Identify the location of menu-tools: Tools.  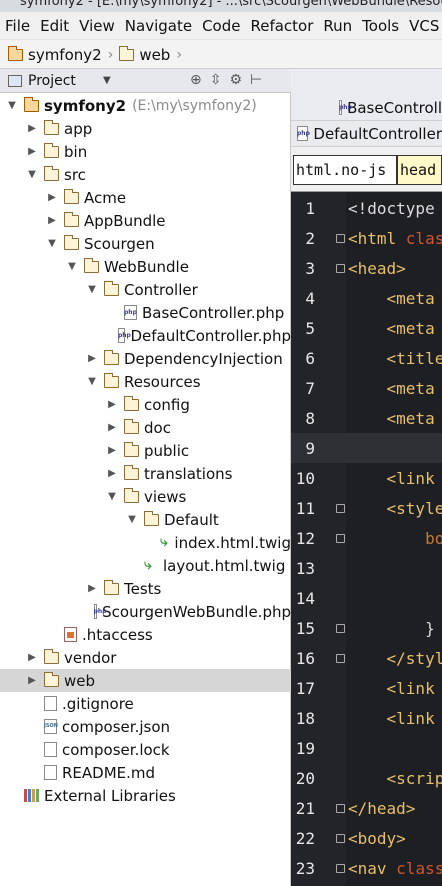
(380, 26).